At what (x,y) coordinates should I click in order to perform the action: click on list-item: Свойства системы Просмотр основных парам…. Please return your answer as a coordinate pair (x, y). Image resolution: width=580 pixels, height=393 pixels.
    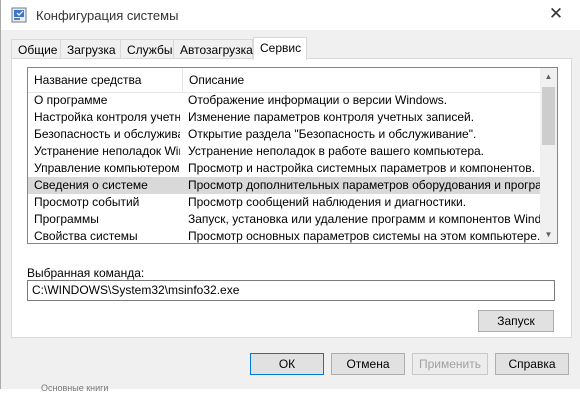
    Looking at the image, I should click on (284, 235).